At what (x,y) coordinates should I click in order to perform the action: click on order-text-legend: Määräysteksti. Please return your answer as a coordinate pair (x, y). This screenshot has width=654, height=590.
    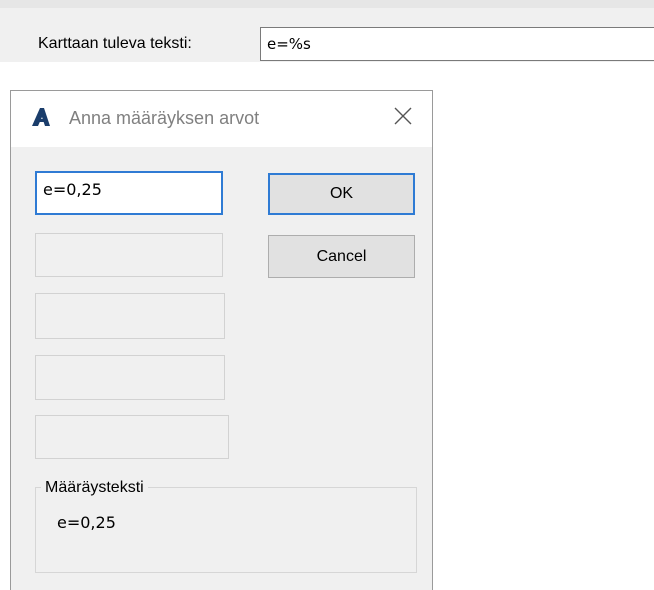
    Looking at the image, I should click on (94, 488).